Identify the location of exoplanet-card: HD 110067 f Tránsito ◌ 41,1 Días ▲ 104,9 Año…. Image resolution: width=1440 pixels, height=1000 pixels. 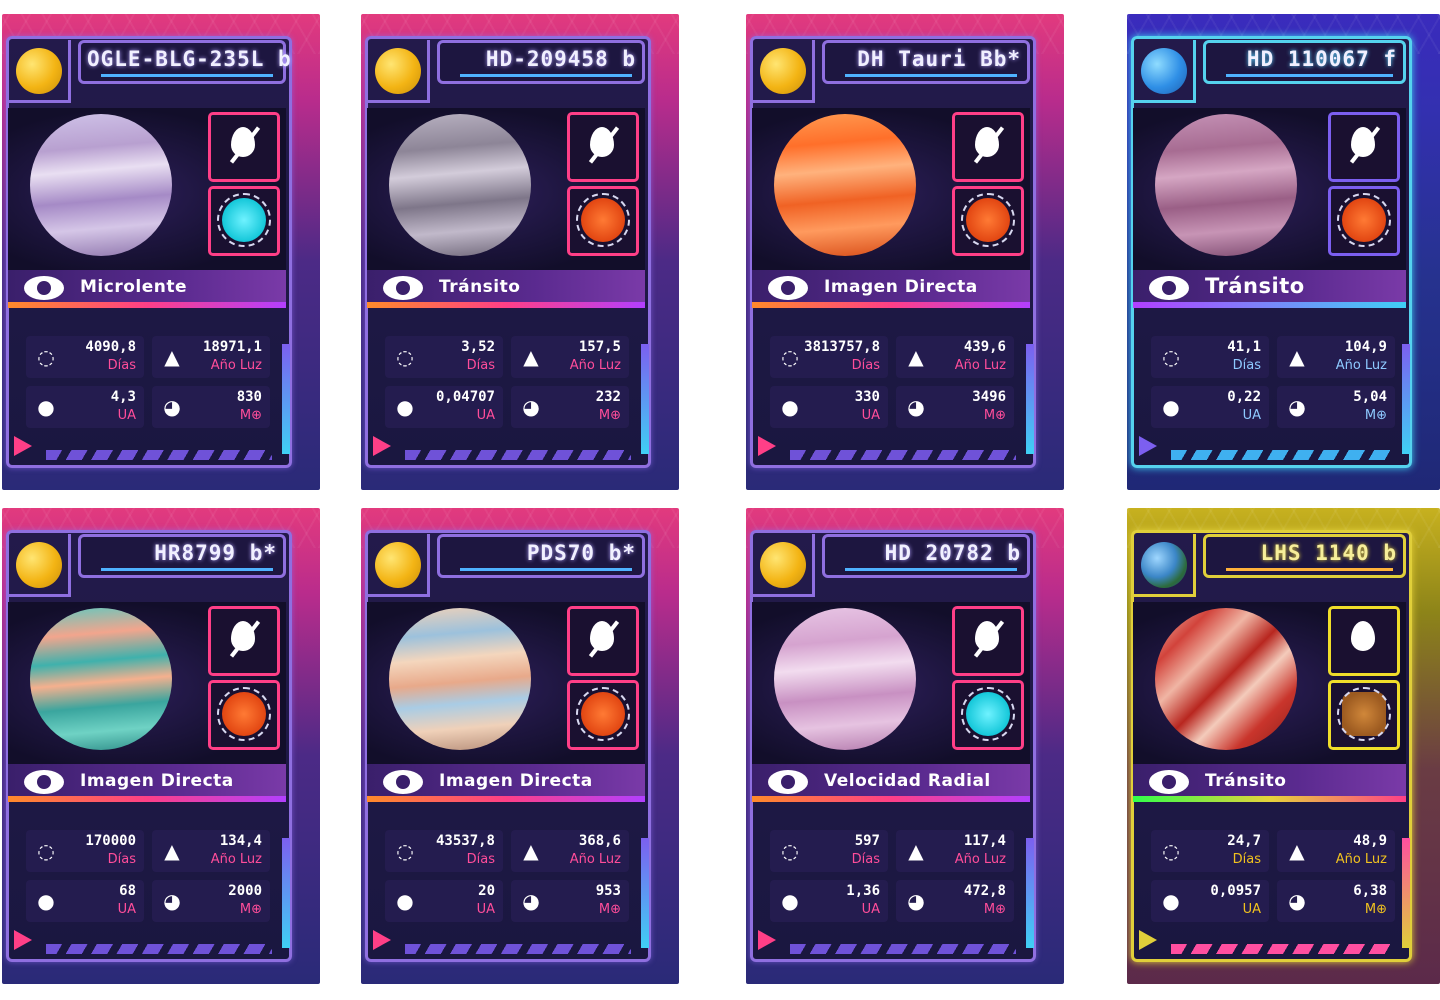
(1283, 252).